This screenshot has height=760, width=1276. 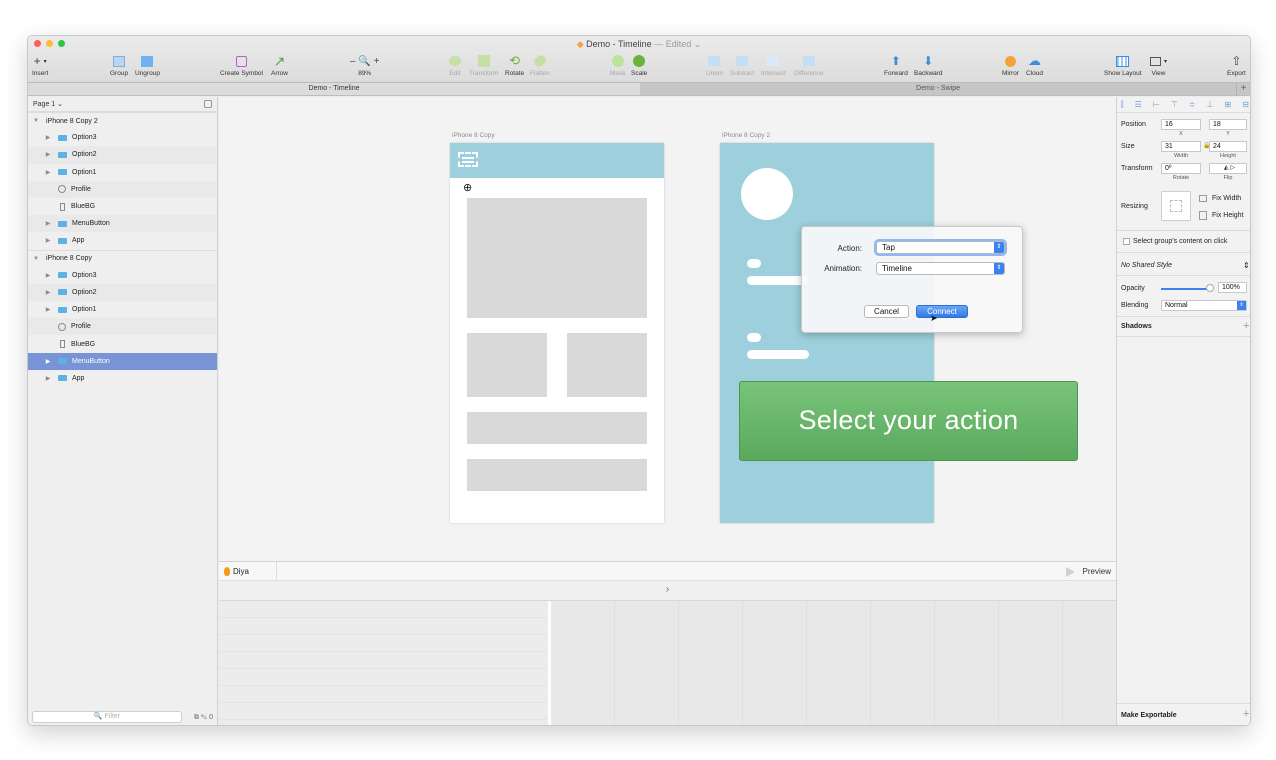 I want to click on prototype-plugin-tab: Diya, so click(x=248, y=571).